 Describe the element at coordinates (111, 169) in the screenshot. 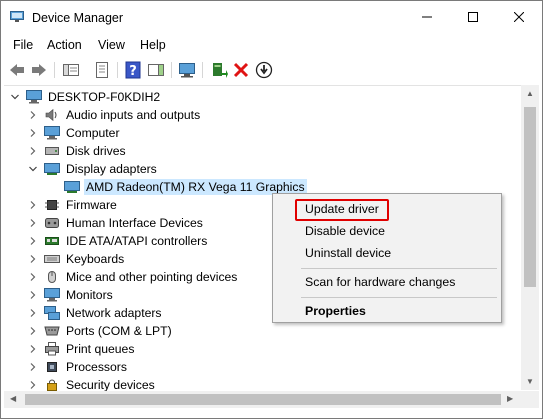

I see `tree-item-label: Display adapters` at that location.